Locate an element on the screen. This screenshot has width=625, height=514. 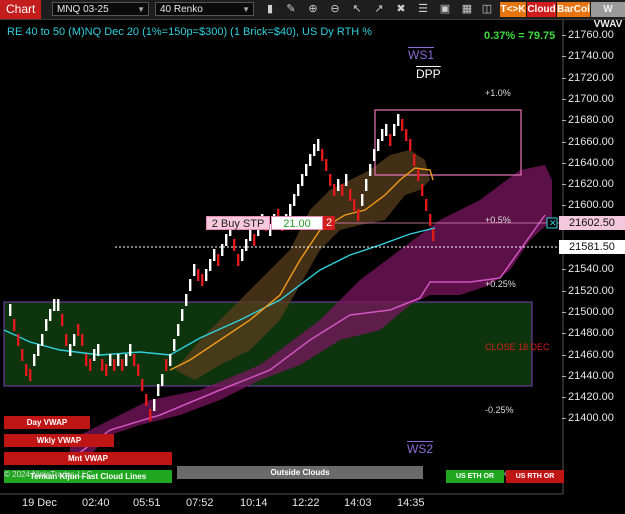
cloud-toggle-button: Cloud is located at coordinates (541, 9).